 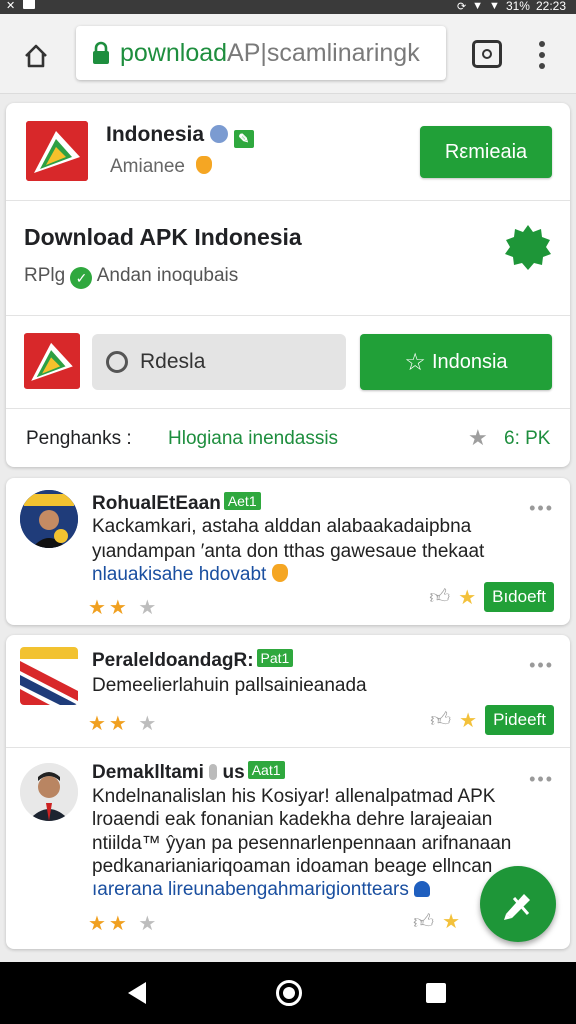 I want to click on reviewer-badge: Aat1, so click(x=266, y=770).